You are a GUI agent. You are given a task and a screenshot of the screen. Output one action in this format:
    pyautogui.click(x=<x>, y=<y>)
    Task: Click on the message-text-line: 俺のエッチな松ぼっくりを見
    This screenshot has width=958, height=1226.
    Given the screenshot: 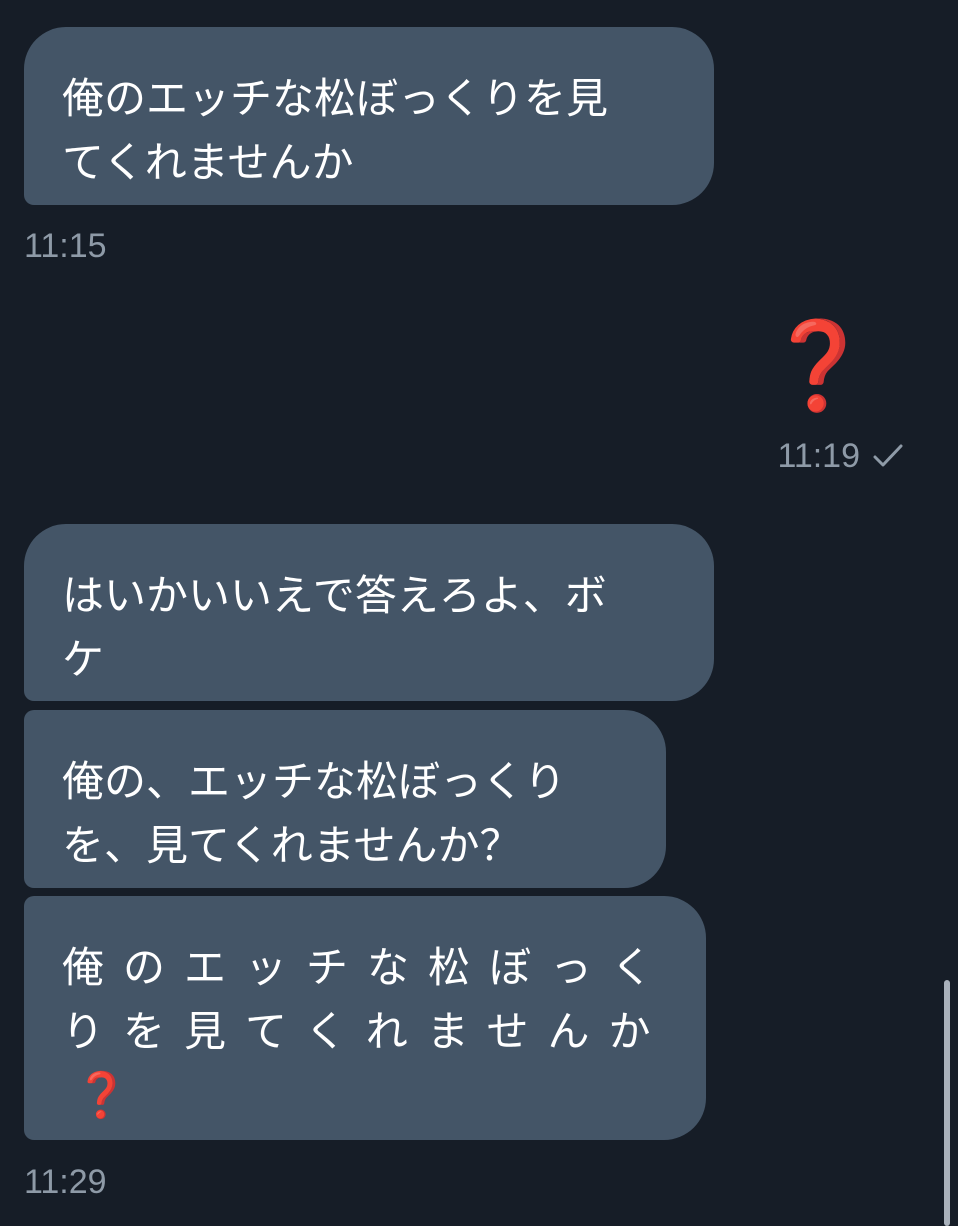 What is the action you would take?
    pyautogui.click(x=335, y=98)
    